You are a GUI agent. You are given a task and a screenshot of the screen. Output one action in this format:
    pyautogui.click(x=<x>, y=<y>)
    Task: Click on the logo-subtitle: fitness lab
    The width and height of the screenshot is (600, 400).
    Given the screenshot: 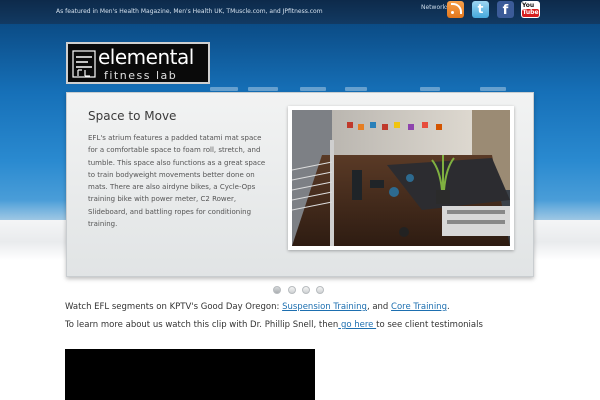 What is the action you would take?
    pyautogui.click(x=141, y=75)
    